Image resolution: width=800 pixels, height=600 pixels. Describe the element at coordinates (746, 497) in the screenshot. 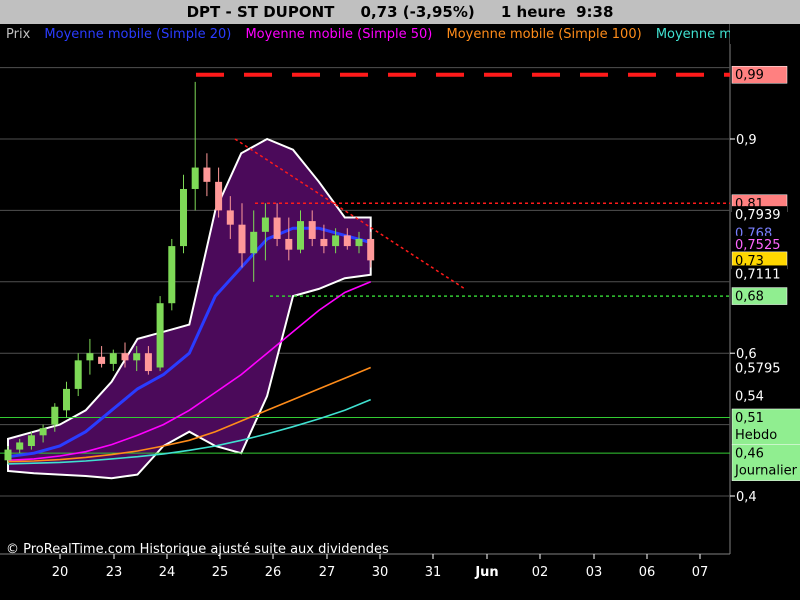

I see `price-tick-label: 0,4` at that location.